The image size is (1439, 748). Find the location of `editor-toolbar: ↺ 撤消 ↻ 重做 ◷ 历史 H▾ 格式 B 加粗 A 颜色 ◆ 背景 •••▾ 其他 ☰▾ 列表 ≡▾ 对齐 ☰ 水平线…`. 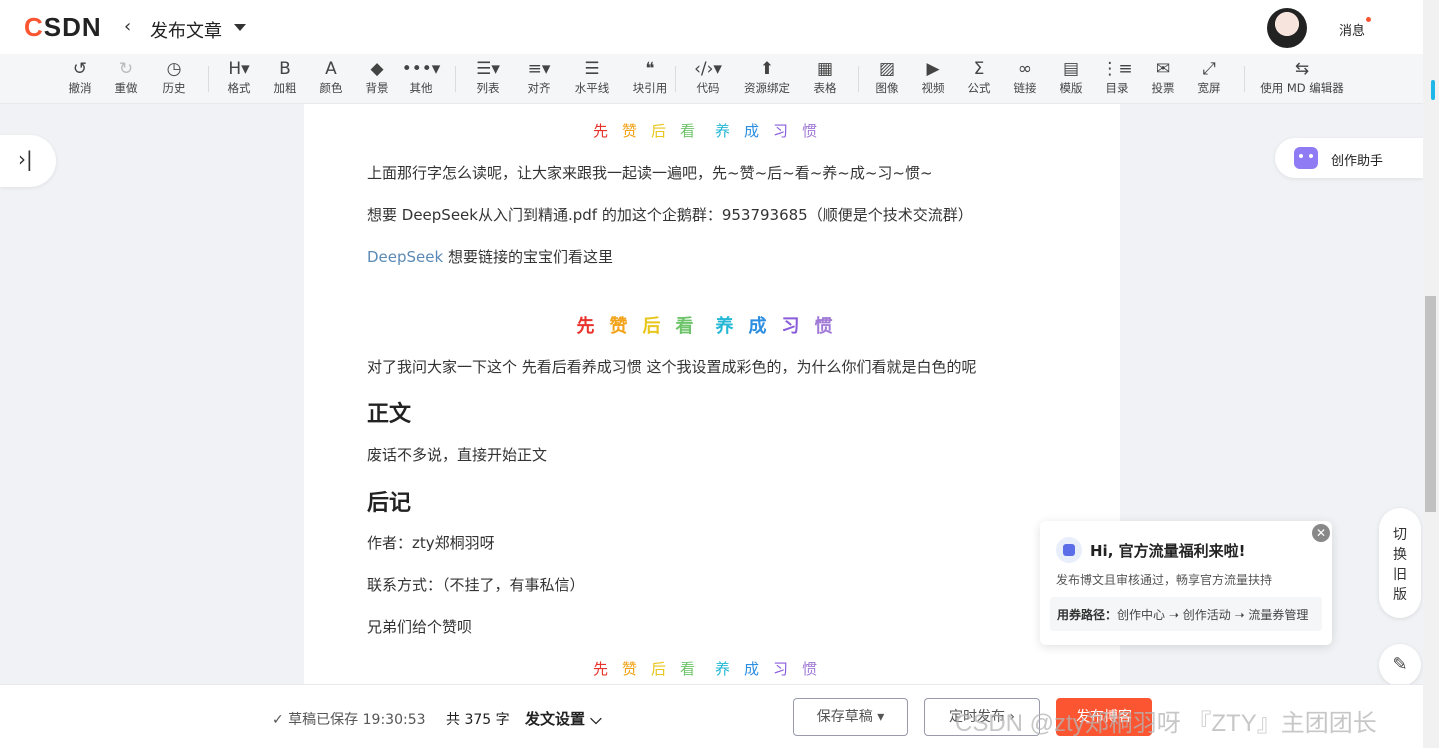

editor-toolbar: ↺ 撤消 ↻ 重做 ◷ 历史 H▾ 格式 B 加粗 A 颜色 ◆ 背景 •••▾ 其他 ☰▾ 列表 ≡▾ 对齐 ☰ 水平线… is located at coordinates (711, 79).